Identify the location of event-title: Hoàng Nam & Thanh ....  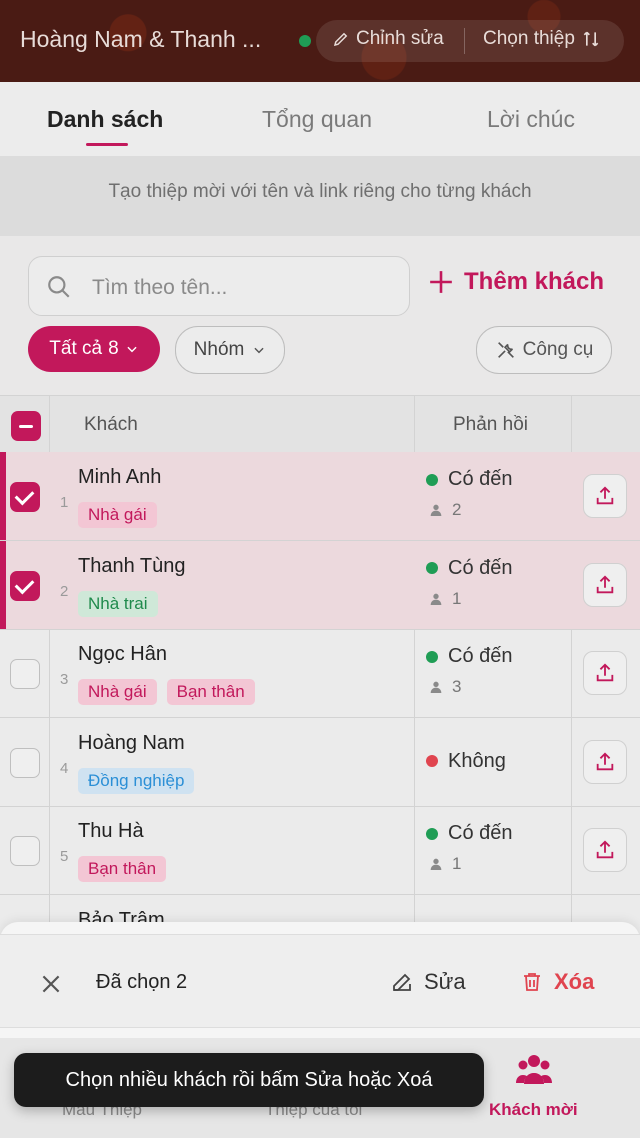
(140, 39).